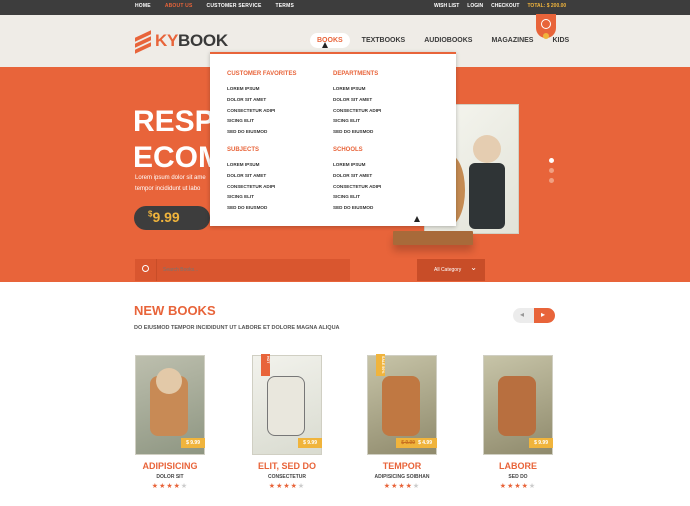 Image resolution: width=690 pixels, height=506 pixels. What do you see at coordinates (547, 6) in the screenshot?
I see `cart-total: TOTAL: $ 200.00` at bounding box center [547, 6].